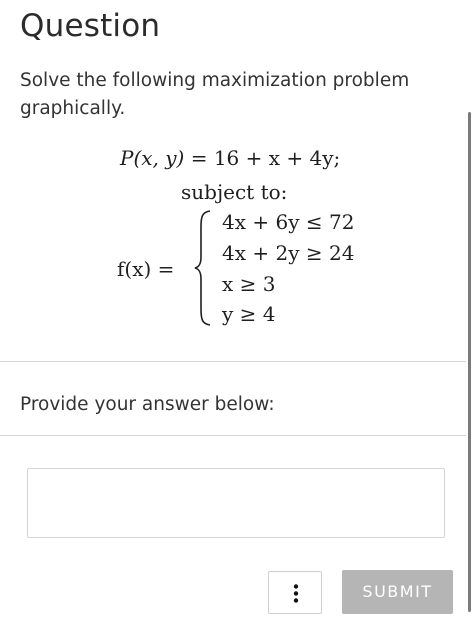 This screenshot has height=640, width=474. What do you see at coordinates (202, 268) in the screenshot?
I see `left-brace-icon` at bounding box center [202, 268].